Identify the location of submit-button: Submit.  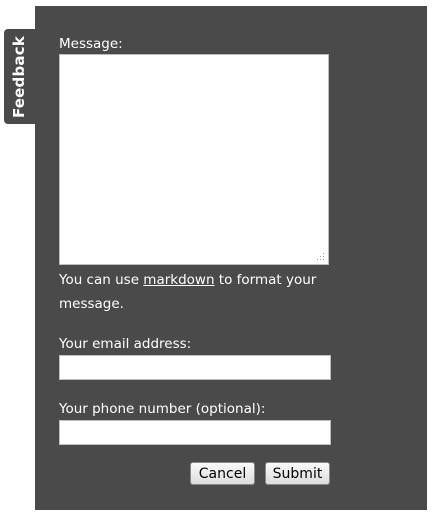
(297, 473).